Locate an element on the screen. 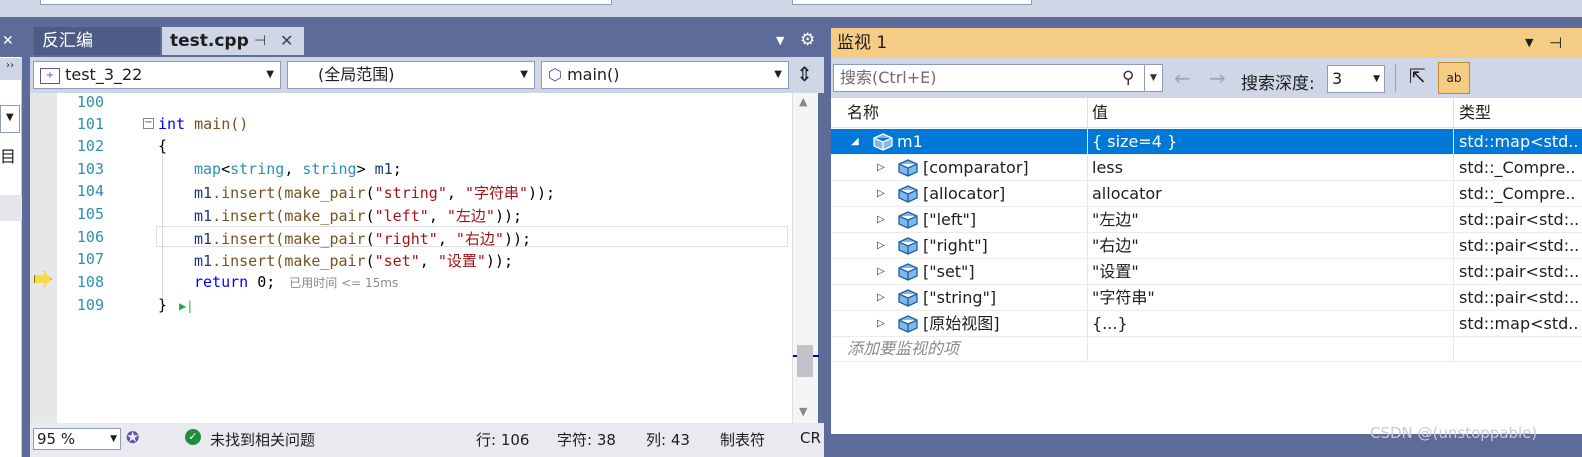  scroll-up-icon: ▲ is located at coordinates (803, 101).